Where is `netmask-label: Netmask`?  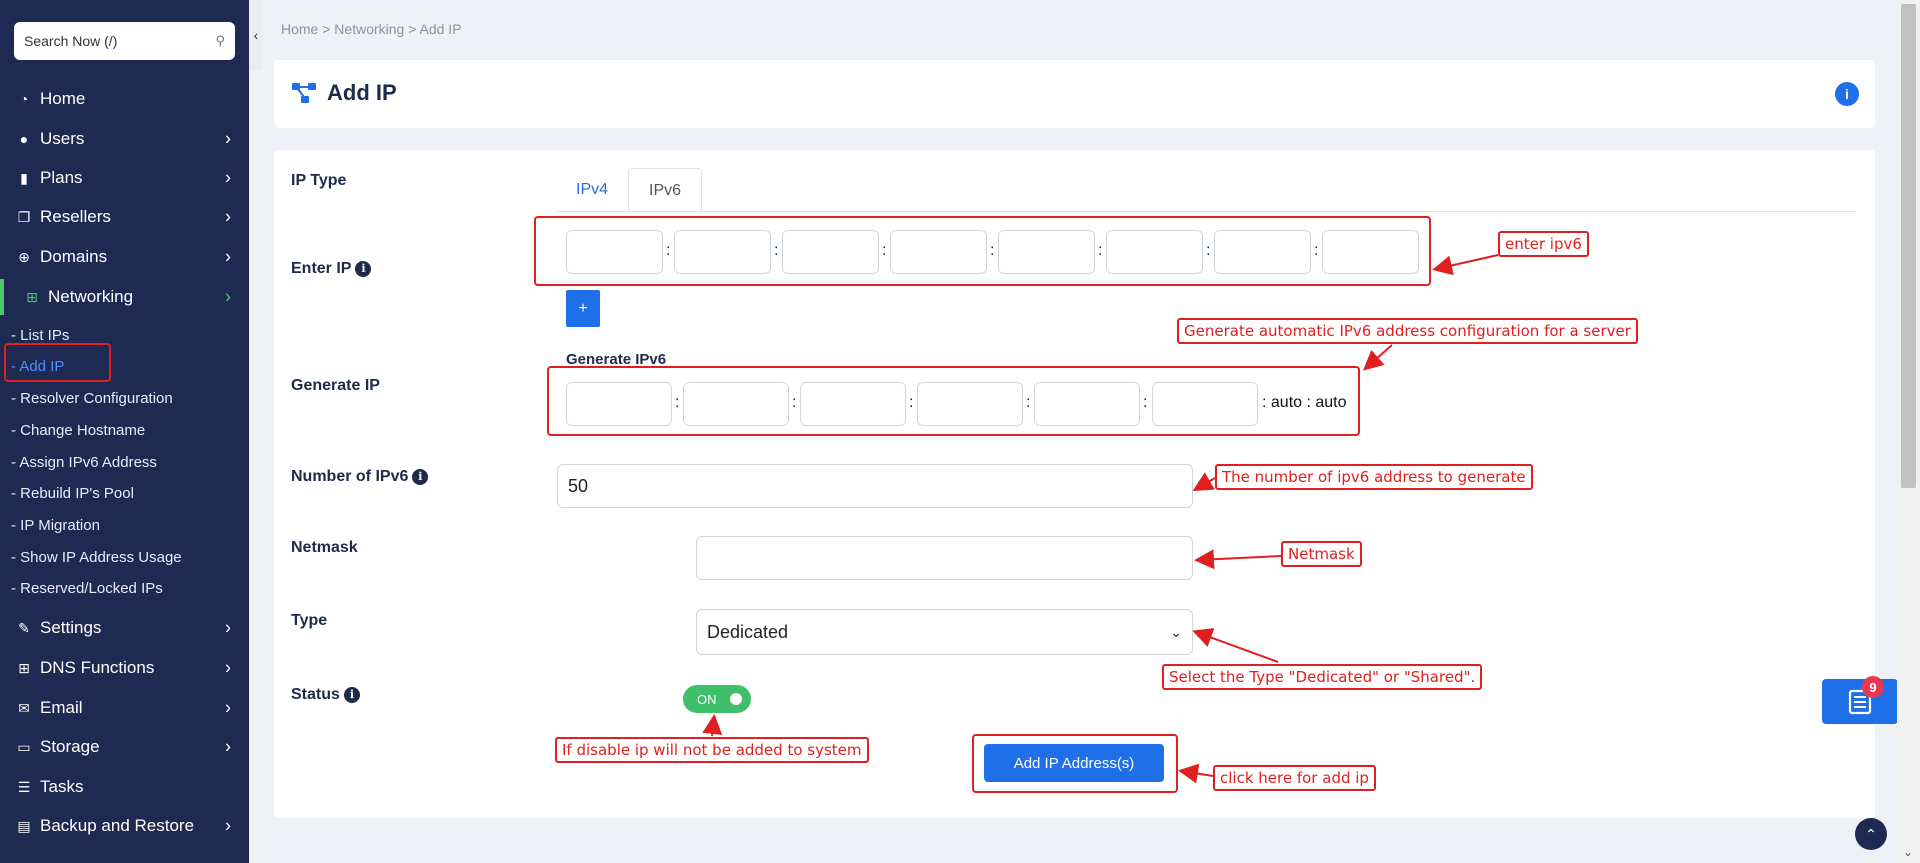
netmask-label: Netmask is located at coordinates (324, 547).